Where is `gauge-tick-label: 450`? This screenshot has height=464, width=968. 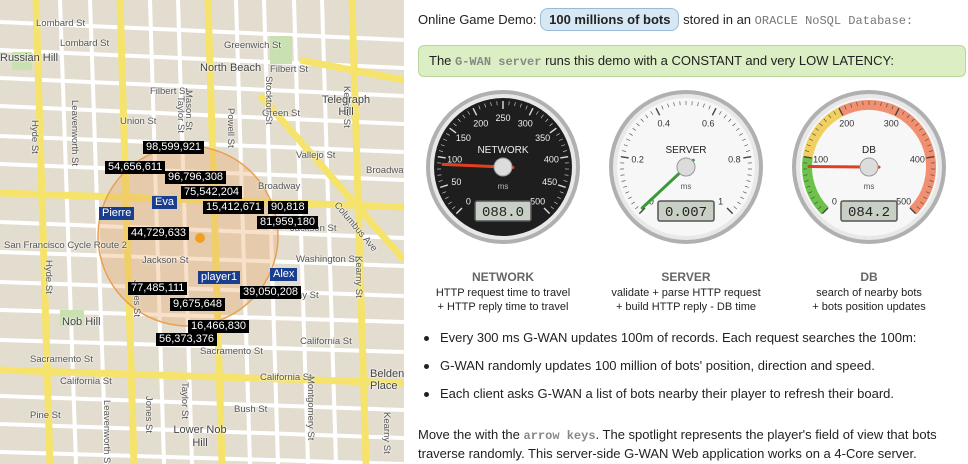 gauge-tick-label: 450 is located at coordinates (549, 182).